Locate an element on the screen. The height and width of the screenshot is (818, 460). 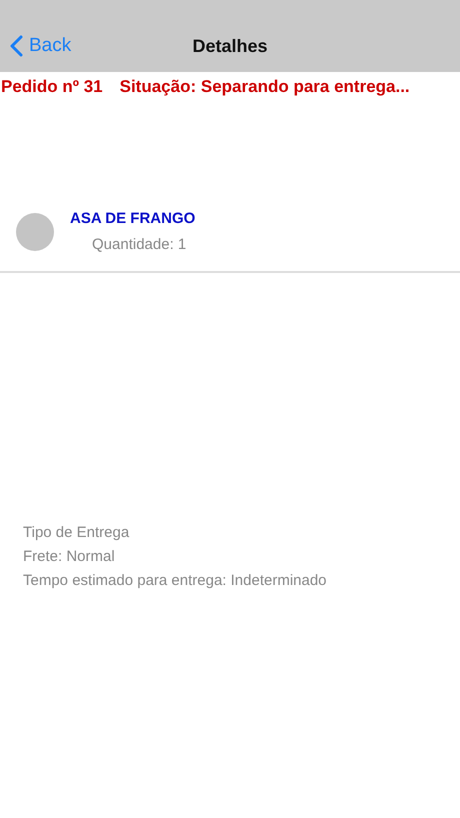
item-name: ASA DE FRANGO is located at coordinates (133, 218).